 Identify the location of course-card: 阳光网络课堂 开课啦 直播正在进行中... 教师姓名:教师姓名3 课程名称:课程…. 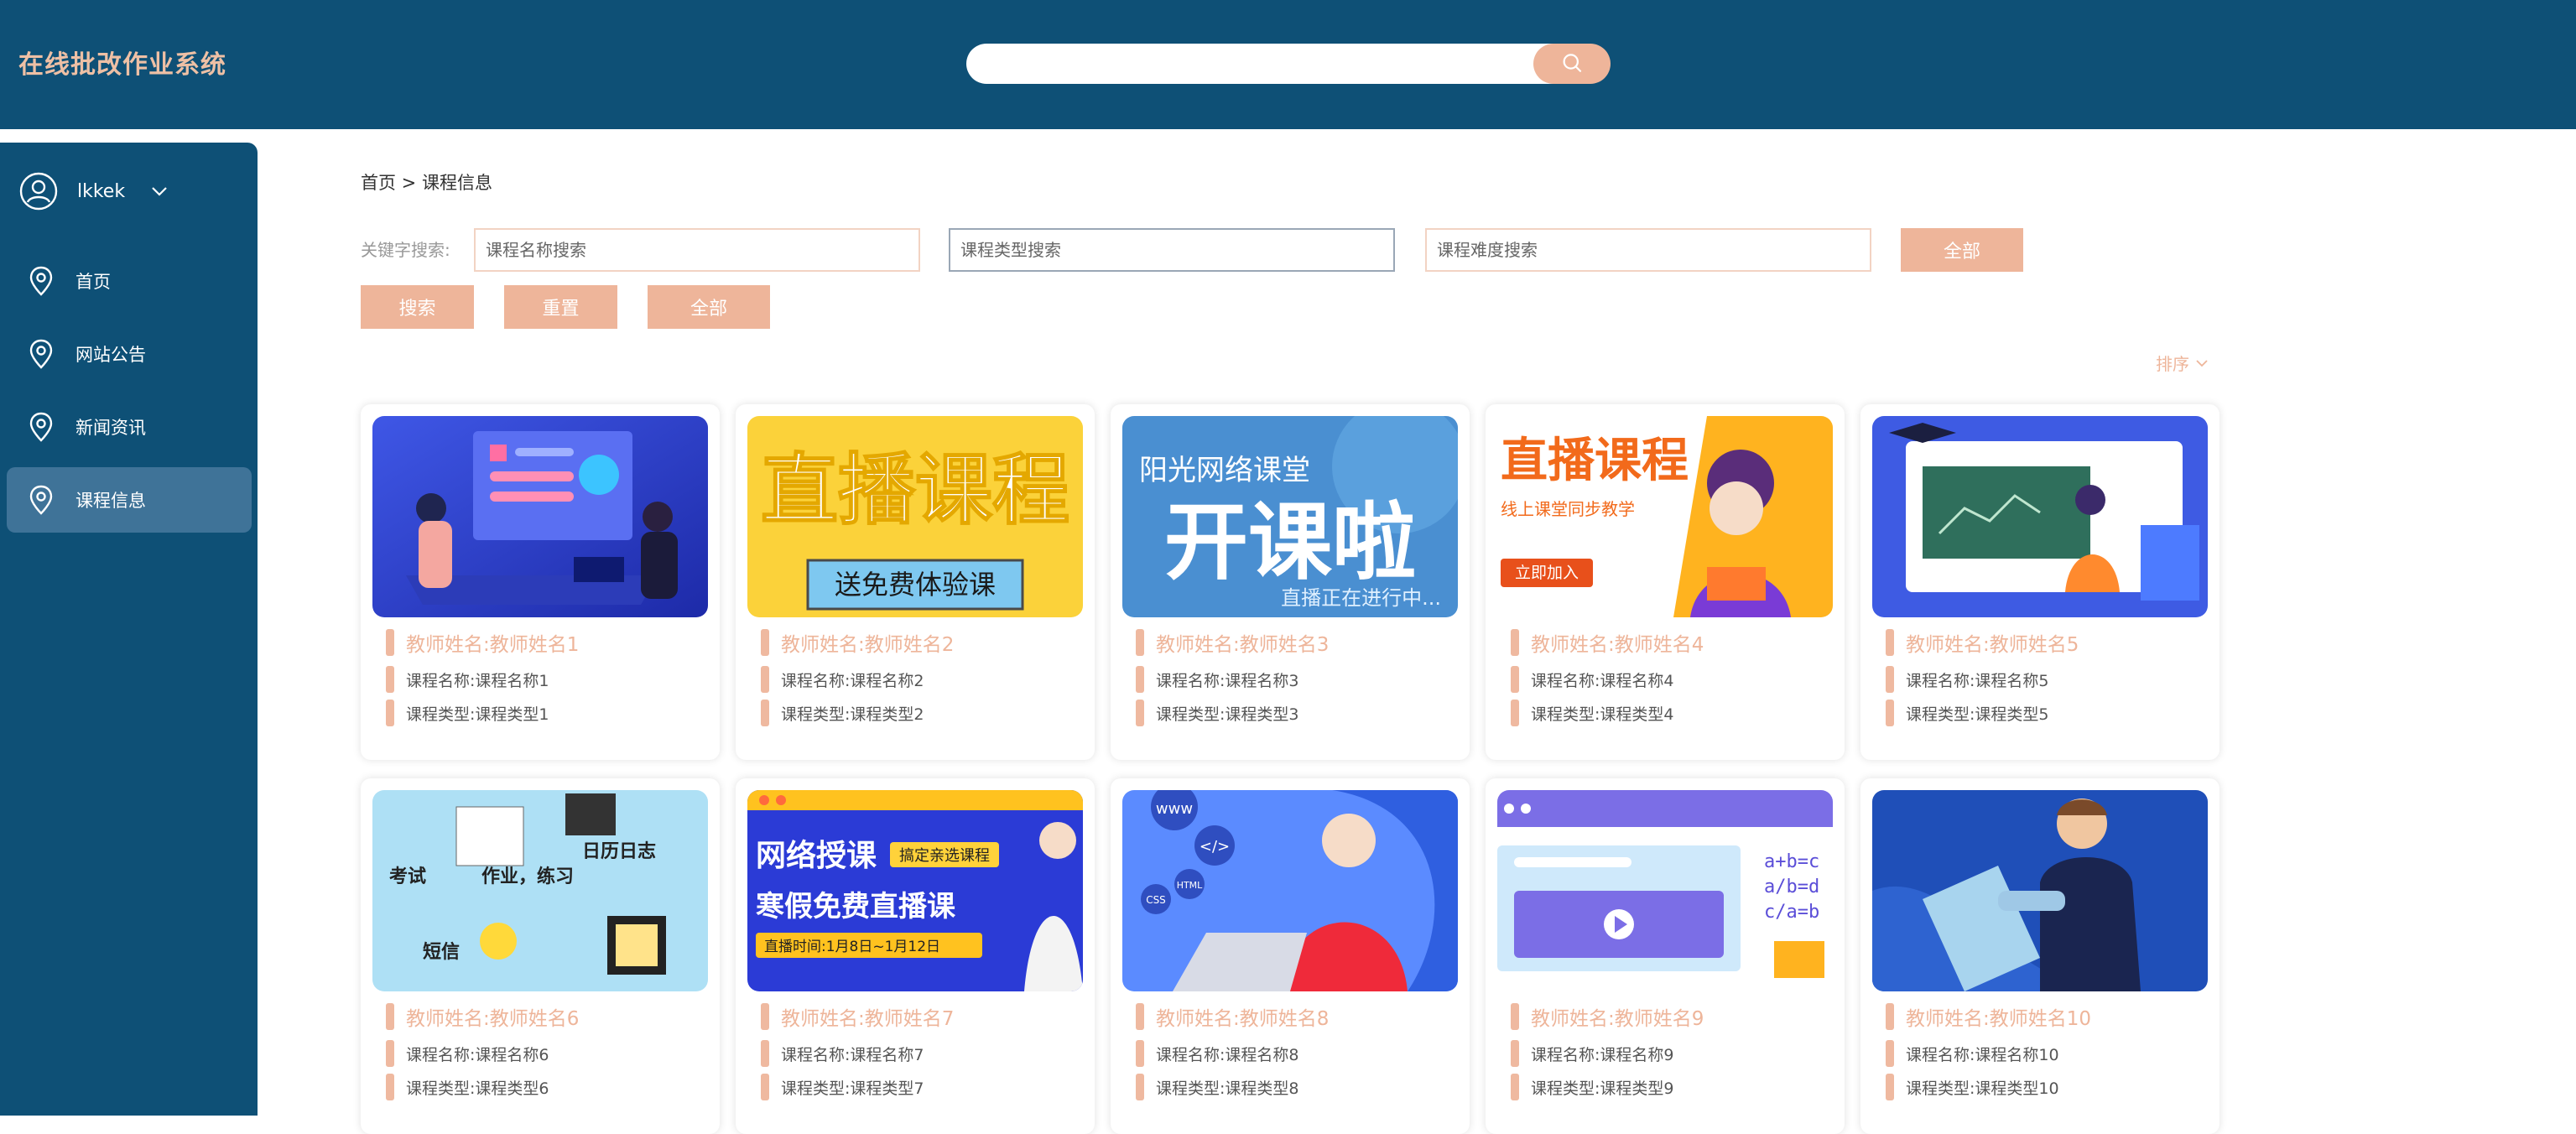
(1290, 582).